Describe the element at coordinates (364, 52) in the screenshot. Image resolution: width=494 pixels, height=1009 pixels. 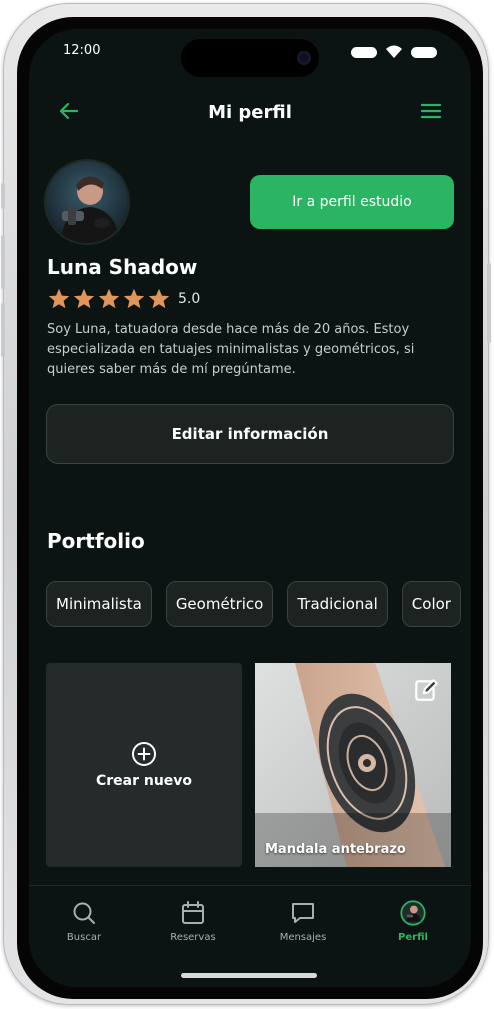
I see `signal-icon` at that location.